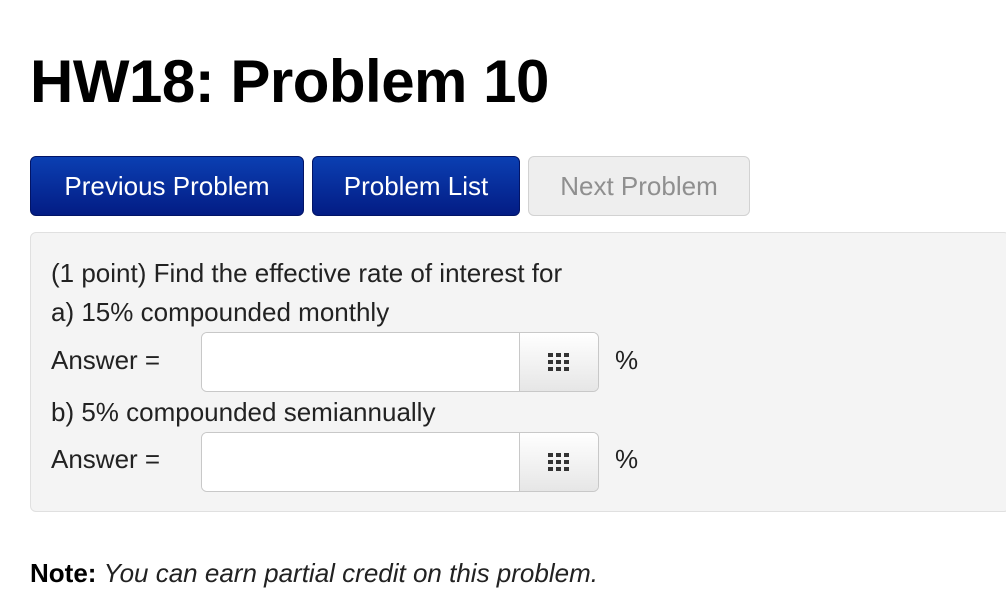  I want to click on note-label: Note:, so click(63, 573).